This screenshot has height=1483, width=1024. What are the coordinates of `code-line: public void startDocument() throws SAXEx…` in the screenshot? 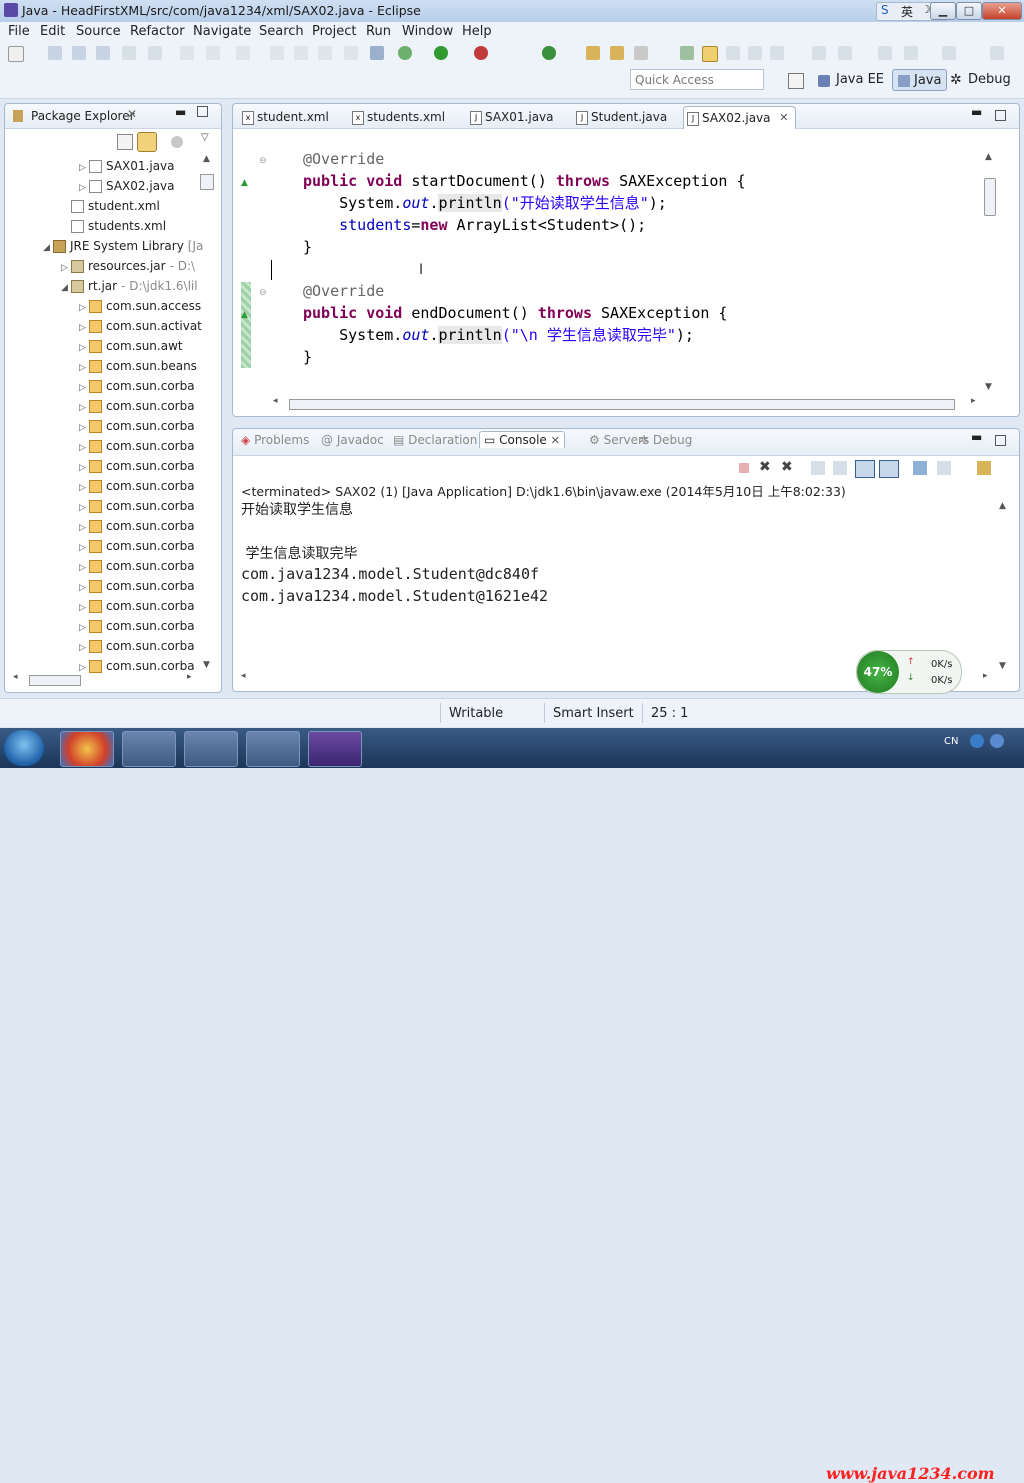 It's located at (524, 181).